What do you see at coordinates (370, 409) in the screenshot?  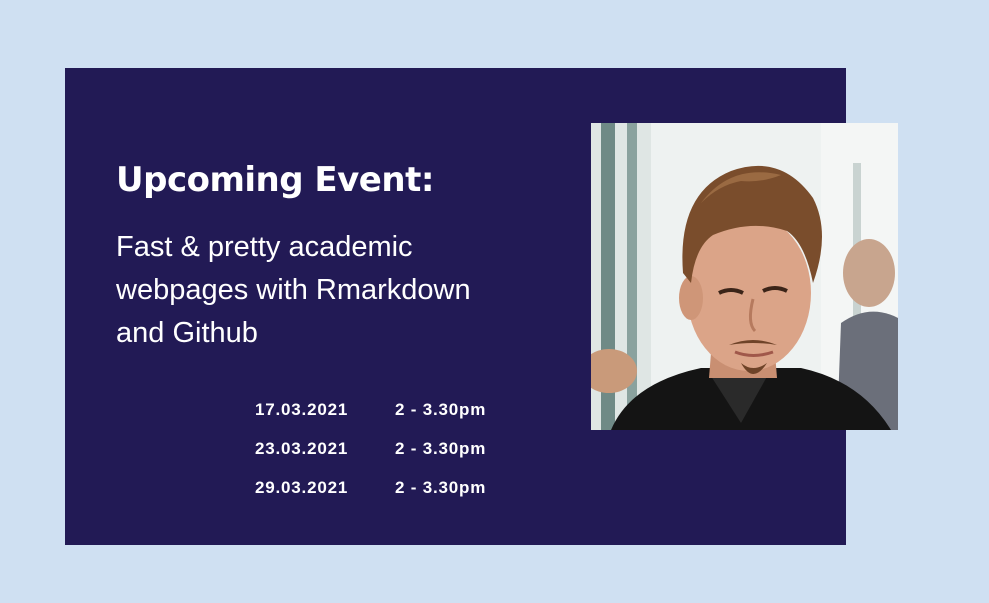 I see `session-row: 17.03.2021 2 - 3.30pm` at bounding box center [370, 409].